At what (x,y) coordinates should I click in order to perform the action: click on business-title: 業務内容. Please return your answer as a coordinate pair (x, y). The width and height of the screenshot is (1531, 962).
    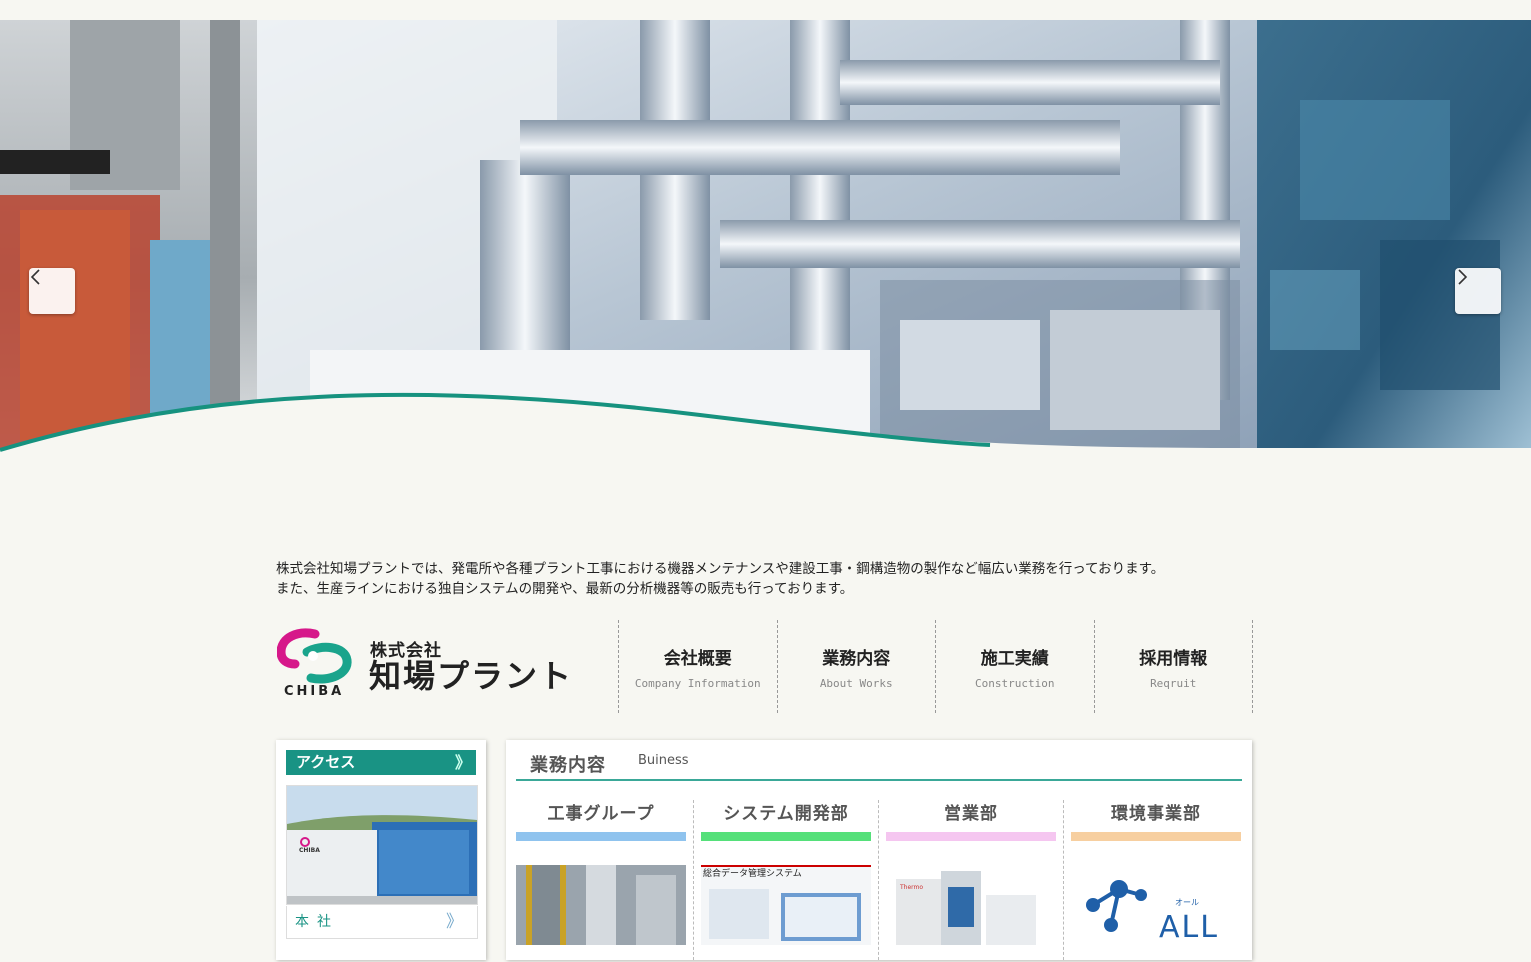
    Looking at the image, I should click on (568, 765).